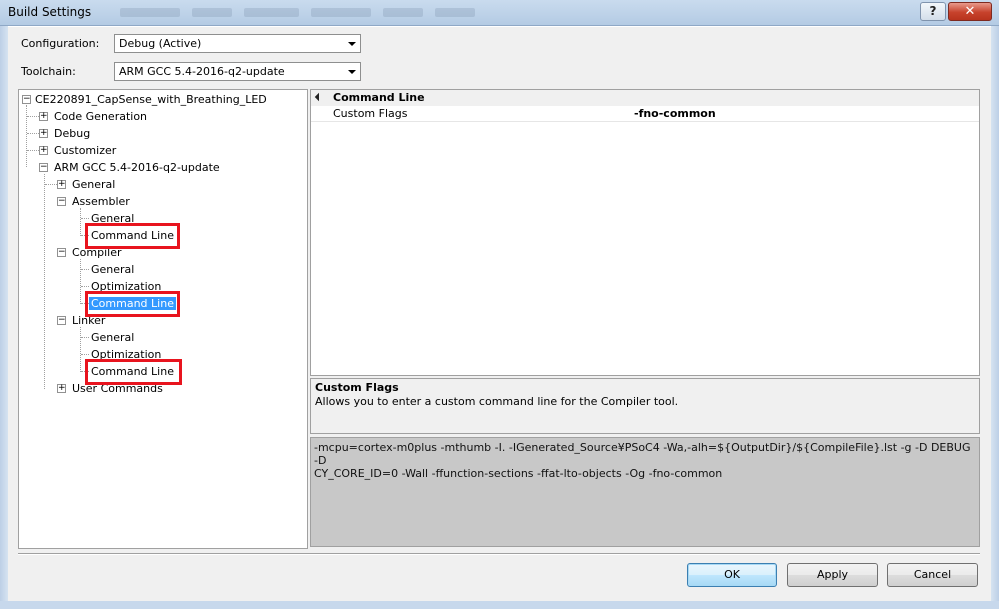  I want to click on tree-item-compiler-general: General, so click(112, 269).